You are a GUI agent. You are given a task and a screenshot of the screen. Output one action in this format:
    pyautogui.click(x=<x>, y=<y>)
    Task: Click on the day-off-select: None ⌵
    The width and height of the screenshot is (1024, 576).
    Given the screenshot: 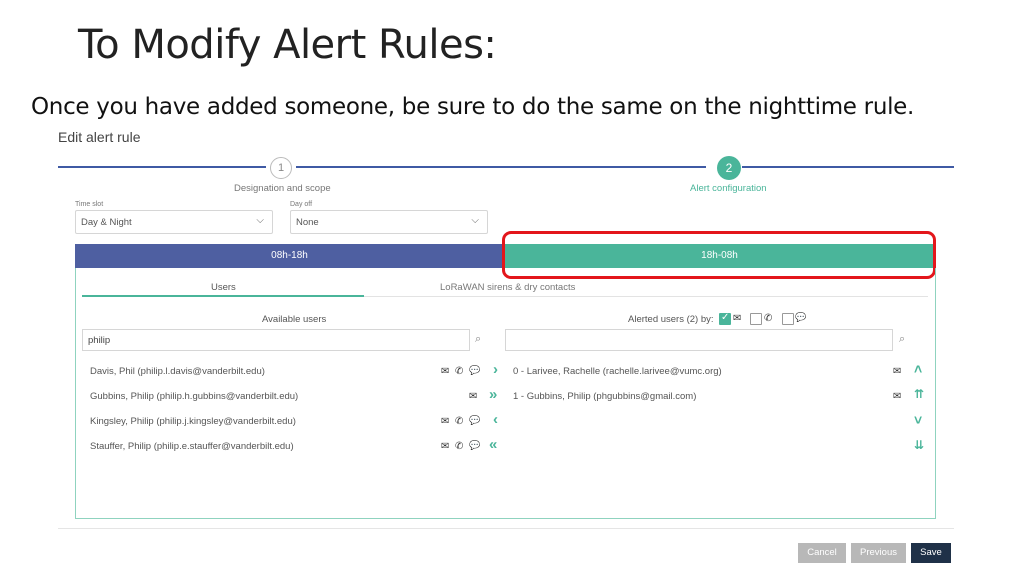 What is the action you would take?
    pyautogui.click(x=389, y=222)
    